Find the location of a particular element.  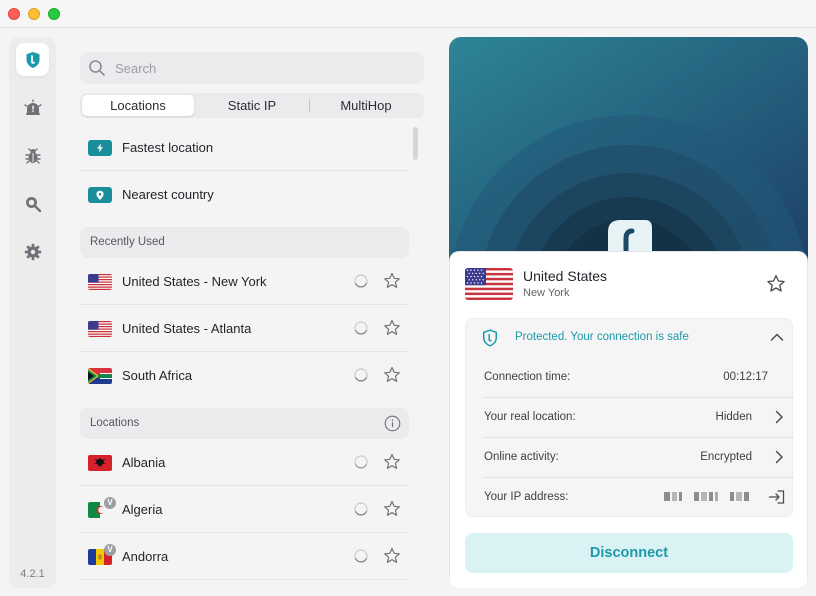

za-flag-icon is located at coordinates (100, 376).